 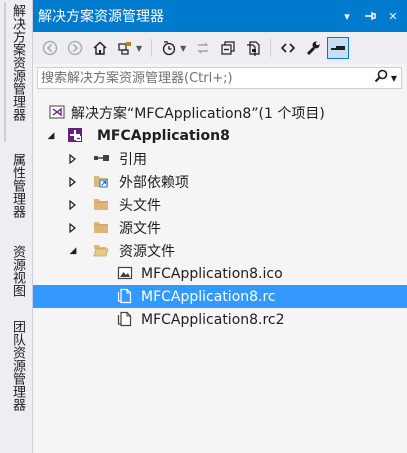 What do you see at coordinates (288, 48) in the screenshot?
I see `view-code-icon` at bounding box center [288, 48].